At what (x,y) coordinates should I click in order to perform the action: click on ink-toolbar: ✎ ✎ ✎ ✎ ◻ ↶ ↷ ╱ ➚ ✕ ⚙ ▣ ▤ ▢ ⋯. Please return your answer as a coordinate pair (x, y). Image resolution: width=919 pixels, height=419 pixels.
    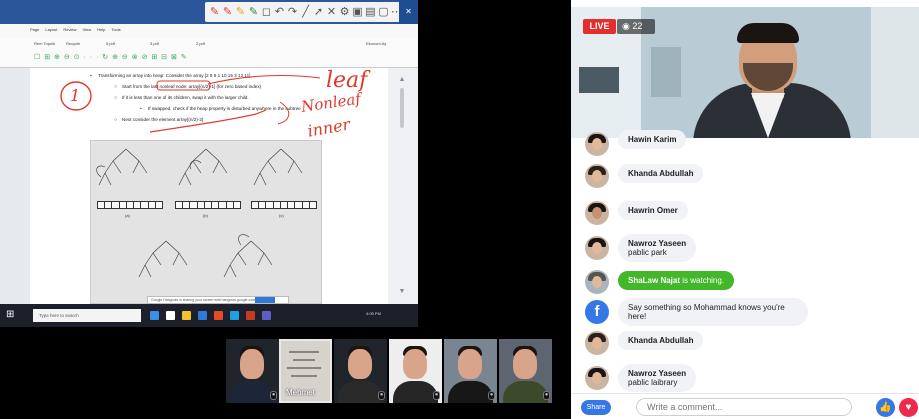
    Looking at the image, I should click on (307, 12).